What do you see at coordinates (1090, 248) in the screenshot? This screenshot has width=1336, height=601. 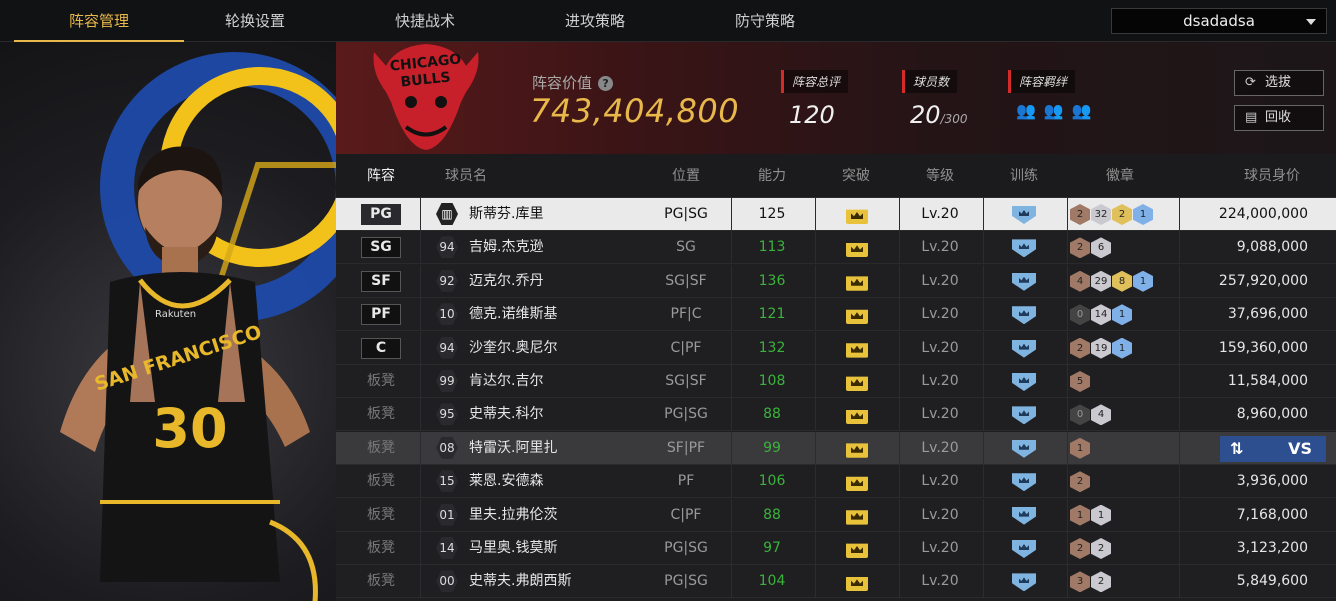 I see `badge-list: 26` at bounding box center [1090, 248].